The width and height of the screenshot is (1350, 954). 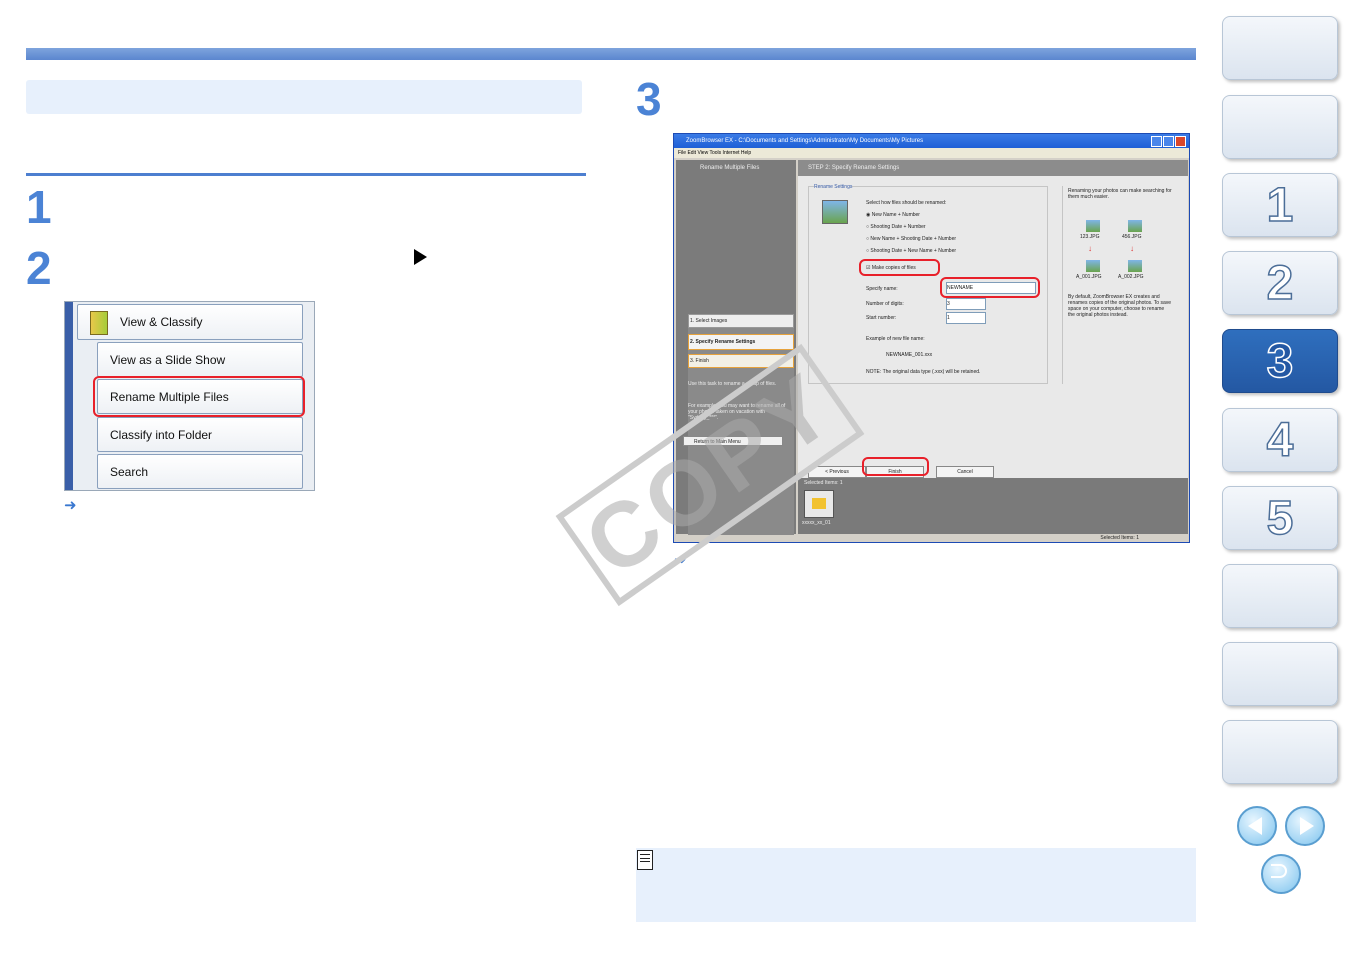 I want to click on option-new-name-number: ◉ New Name + Number, so click(x=893, y=215).